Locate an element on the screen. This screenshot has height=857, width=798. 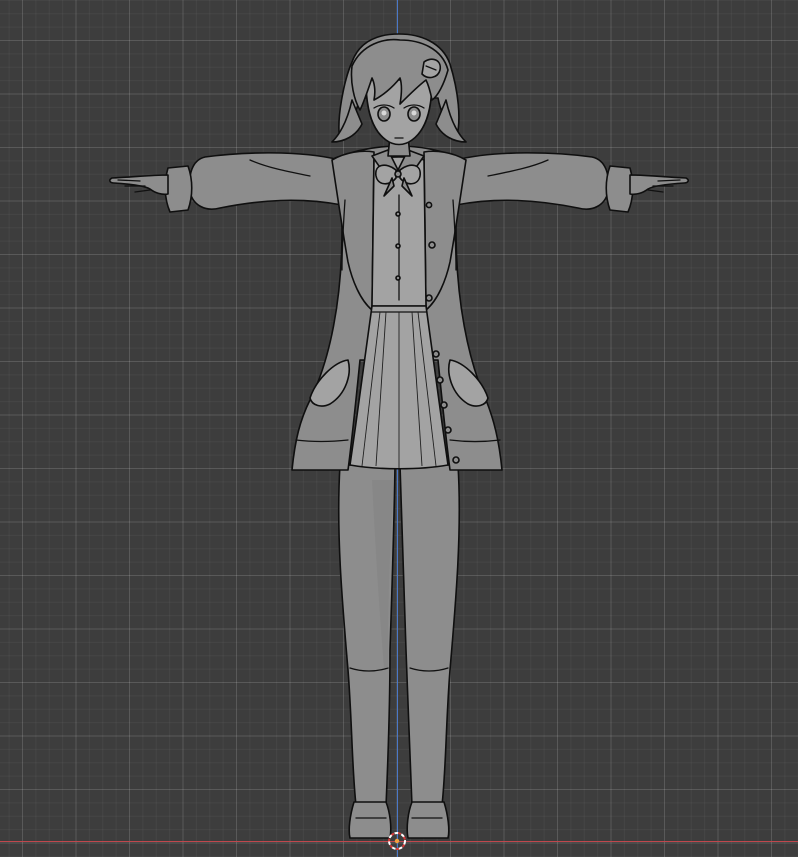
left-arm is located at coordinates (226, 182).